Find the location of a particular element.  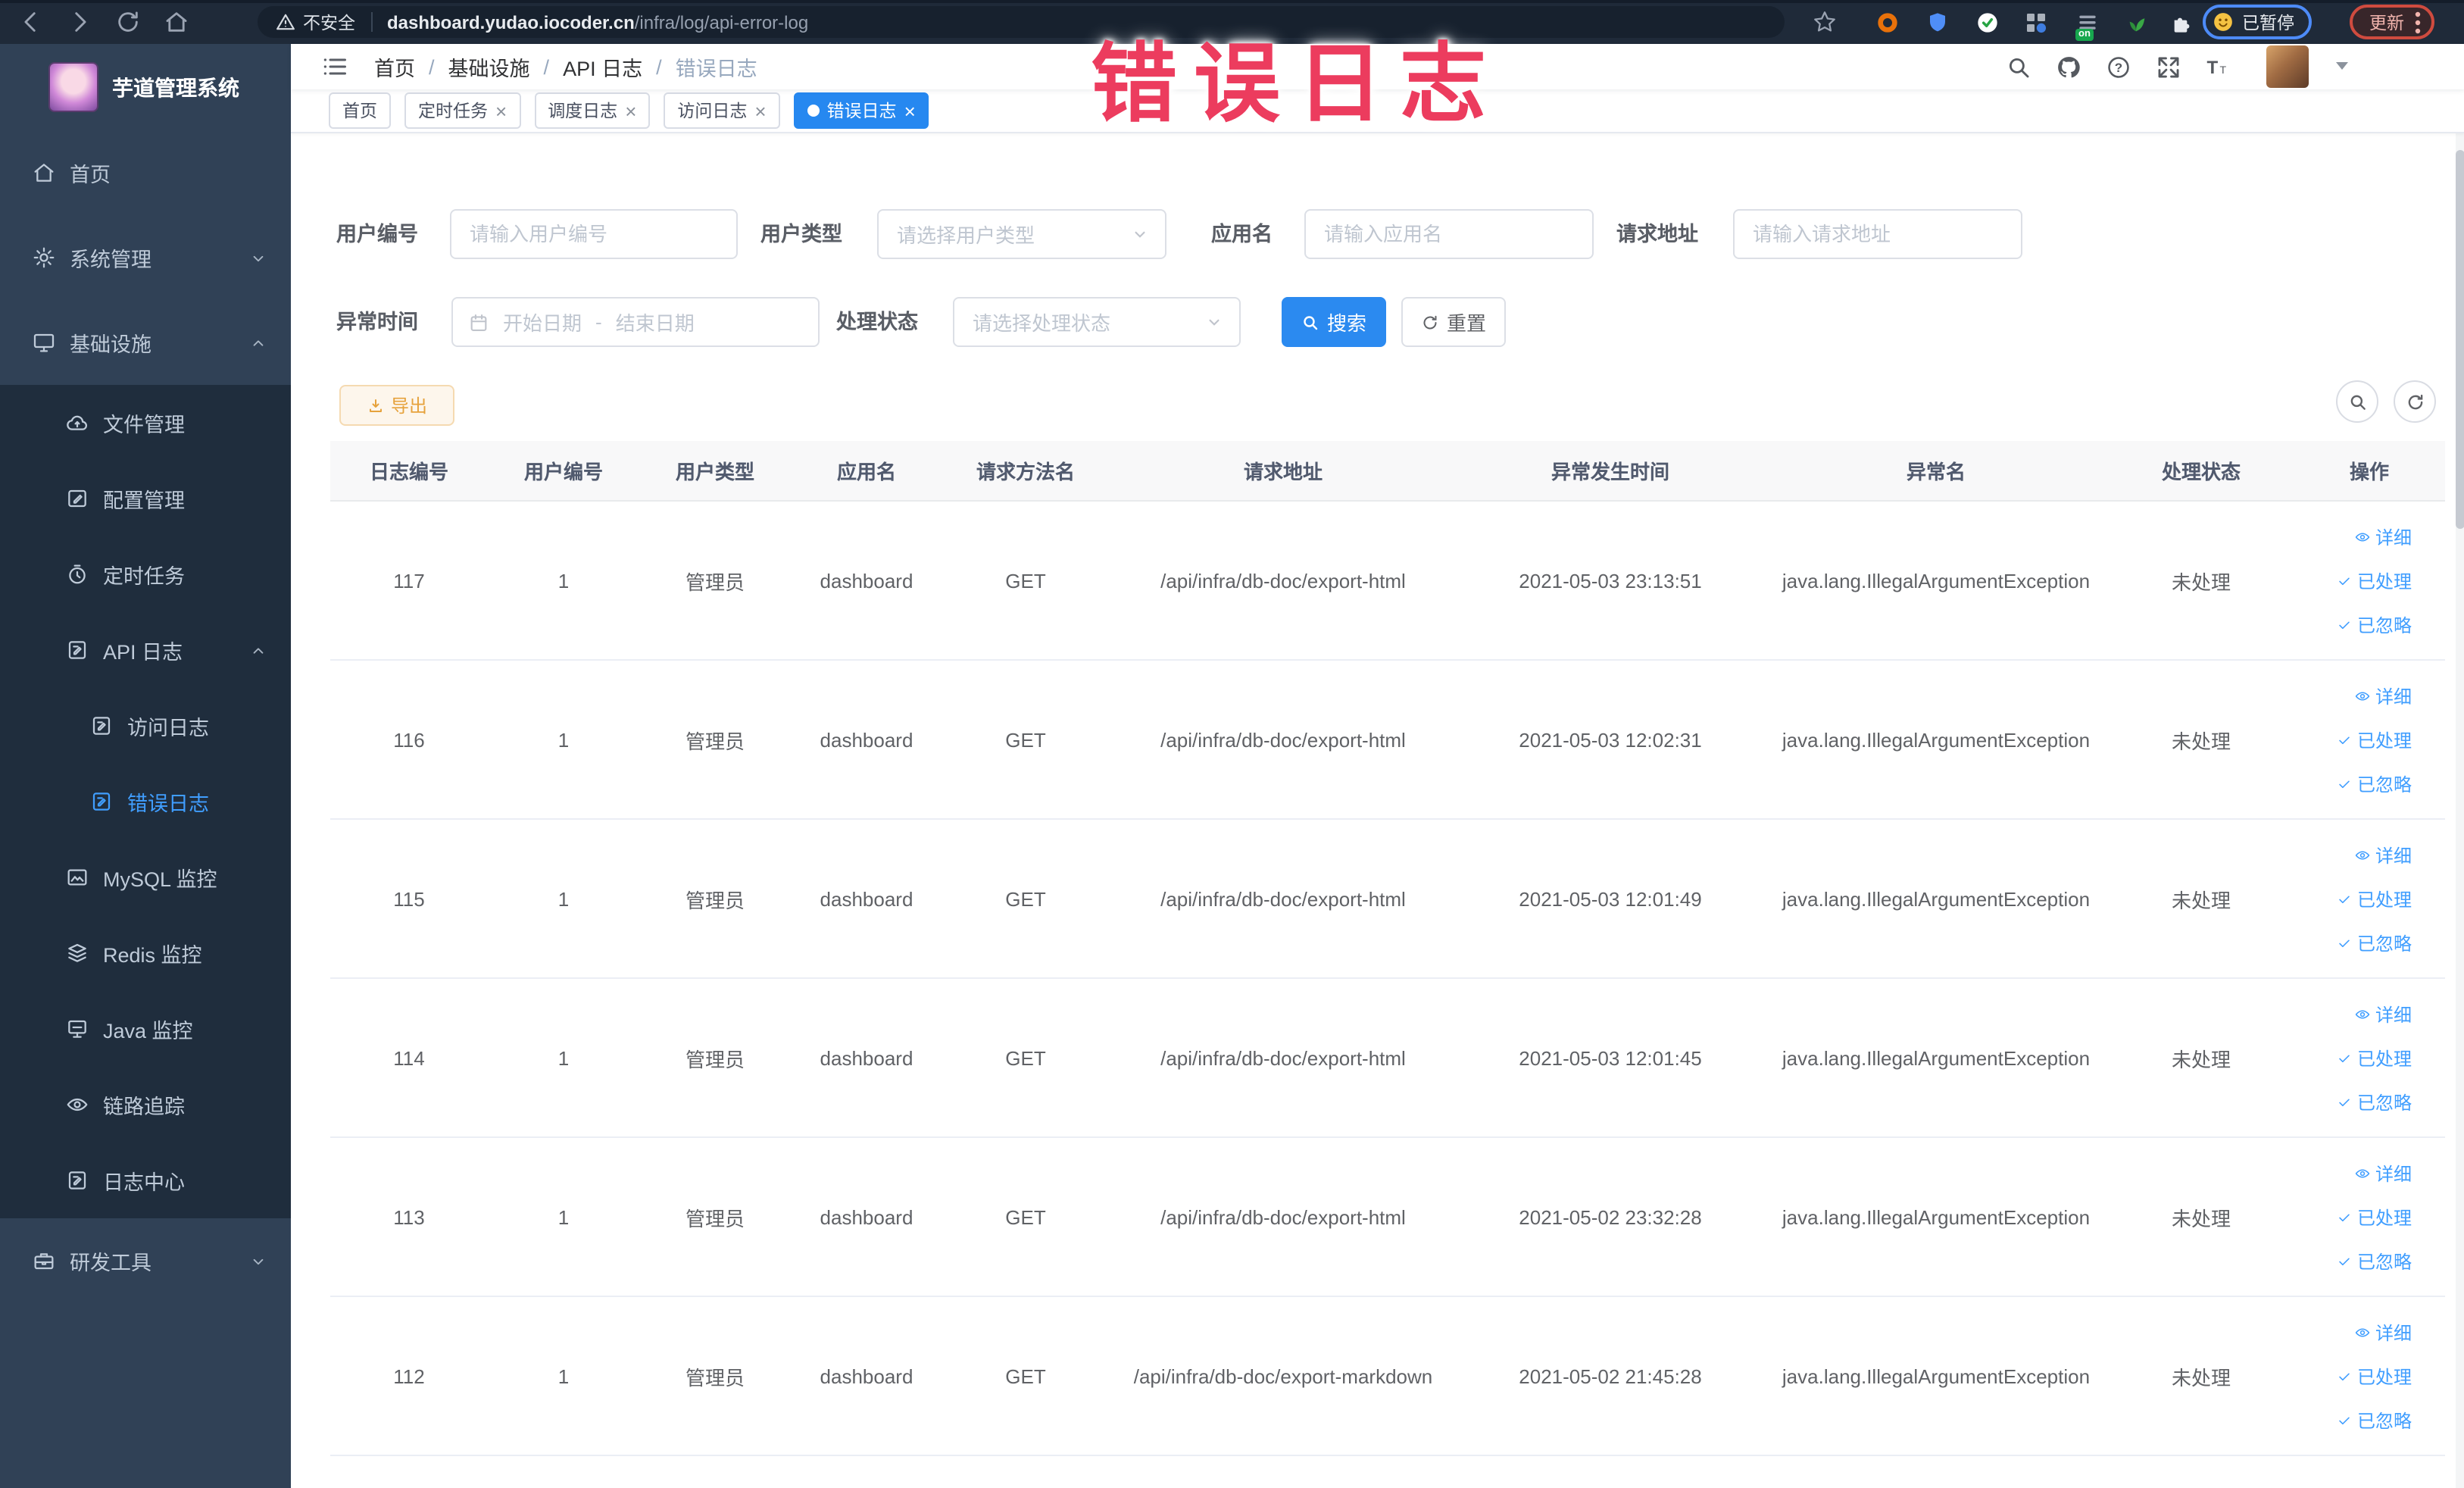

redis-icon is located at coordinates (77, 953).